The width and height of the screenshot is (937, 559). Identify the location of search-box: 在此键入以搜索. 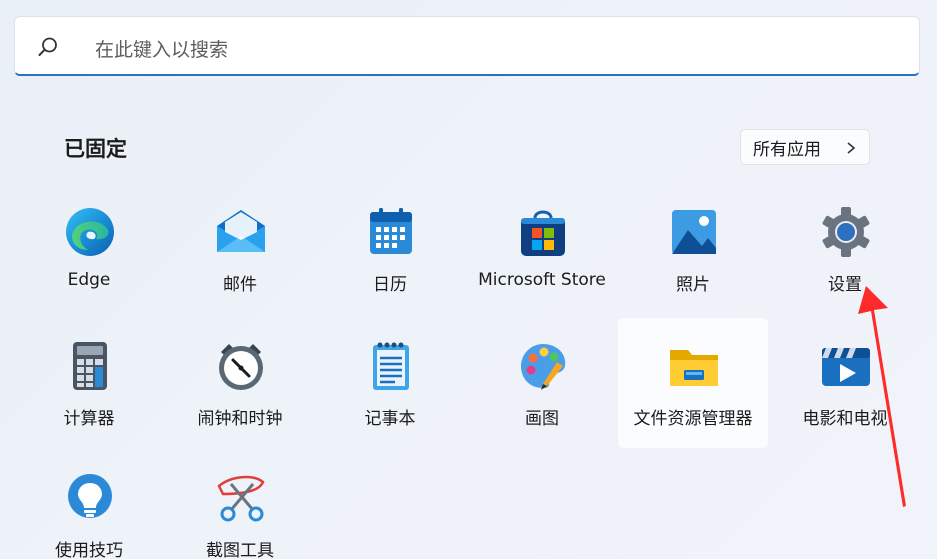
(467, 46).